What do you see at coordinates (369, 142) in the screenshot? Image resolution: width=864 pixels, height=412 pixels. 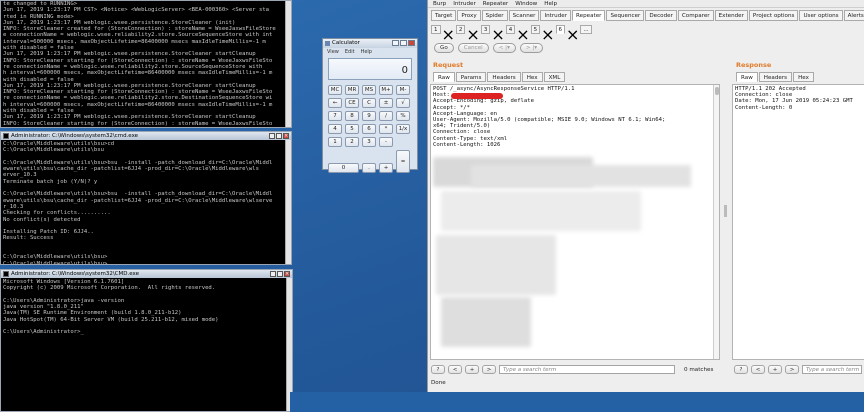 I see `calc-key: 3` at bounding box center [369, 142].